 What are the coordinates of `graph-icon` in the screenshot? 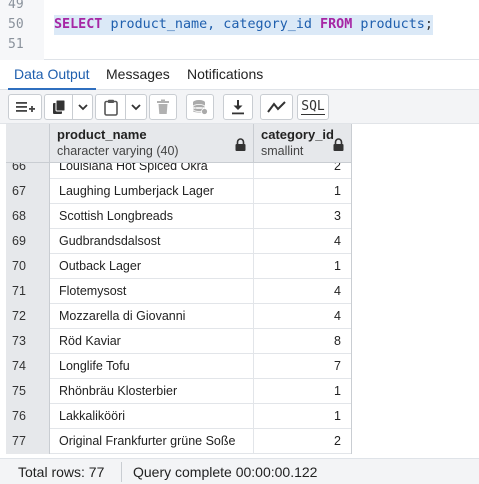 It's located at (276, 107).